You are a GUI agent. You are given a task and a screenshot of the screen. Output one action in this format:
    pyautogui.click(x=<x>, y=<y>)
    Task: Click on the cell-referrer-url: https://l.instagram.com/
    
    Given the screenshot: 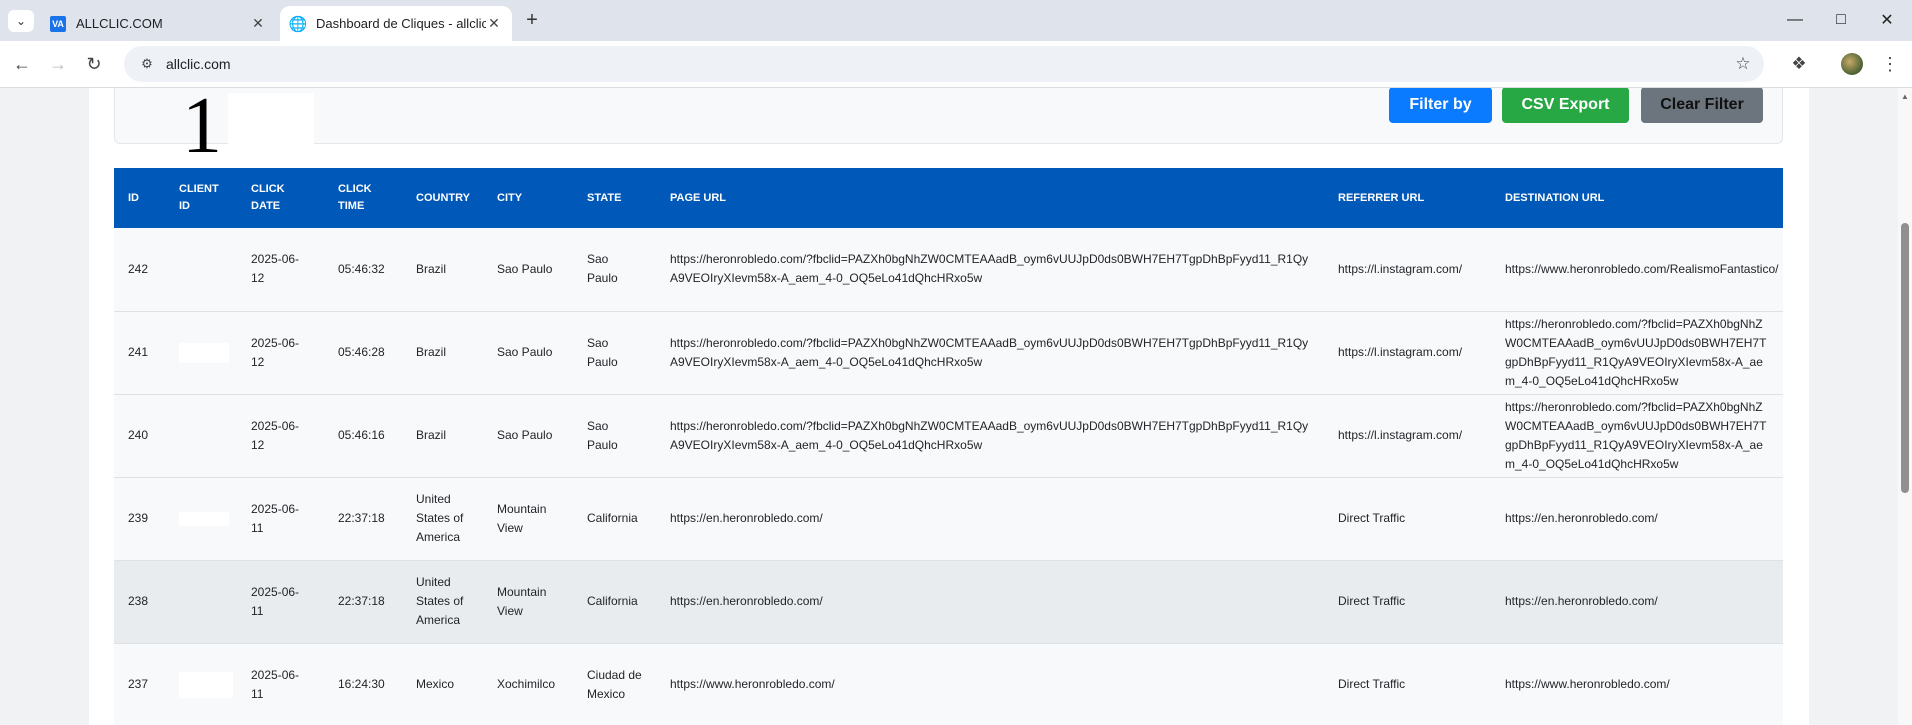 What is the action you would take?
    pyautogui.click(x=1400, y=268)
    